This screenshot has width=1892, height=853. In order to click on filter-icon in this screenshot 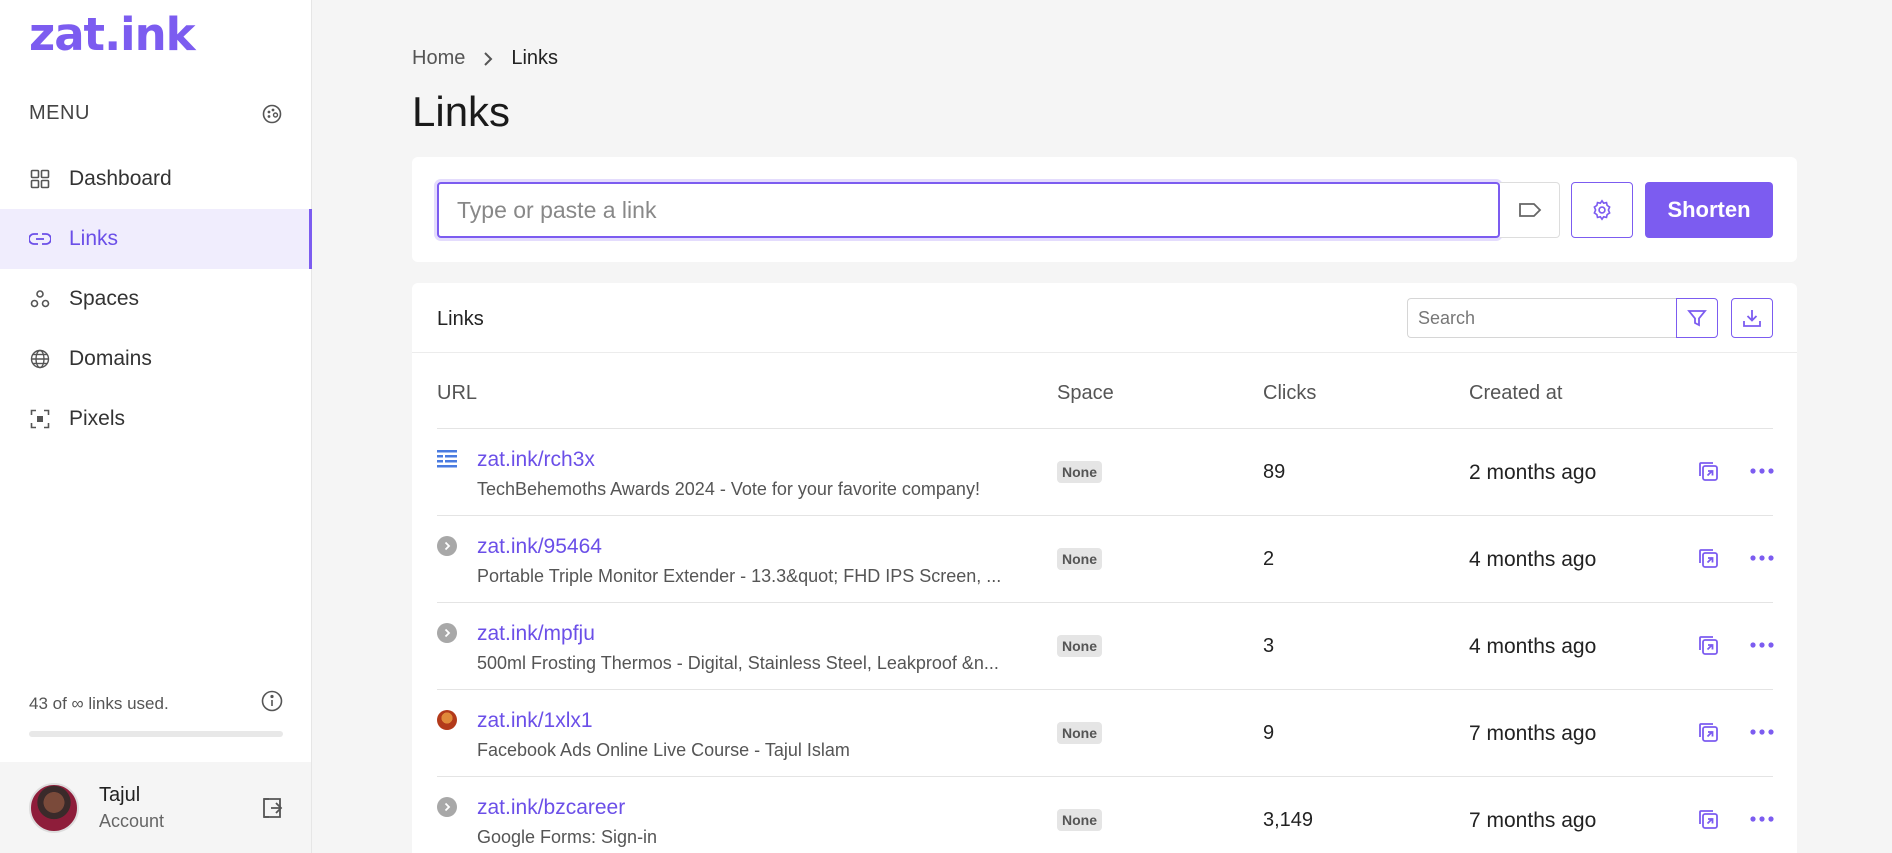, I will do `click(1697, 318)`.